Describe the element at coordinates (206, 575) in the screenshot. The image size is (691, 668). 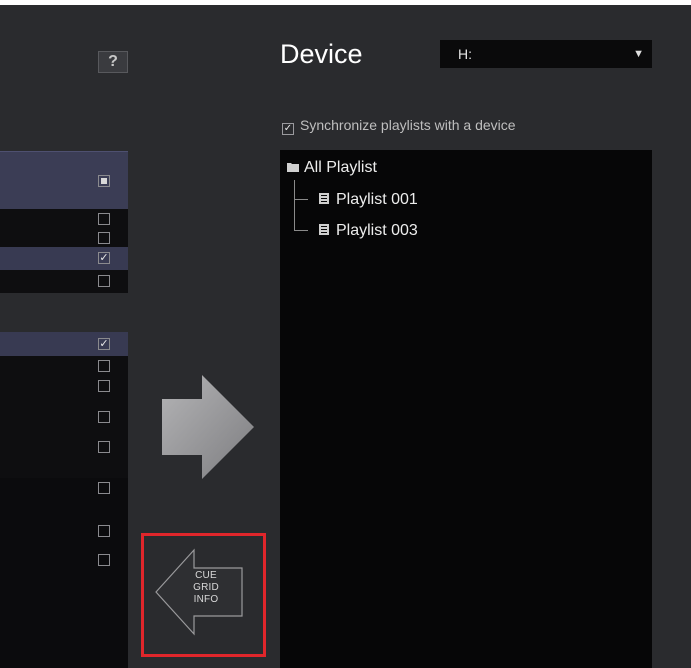
I see `cue-label: CUE` at that location.